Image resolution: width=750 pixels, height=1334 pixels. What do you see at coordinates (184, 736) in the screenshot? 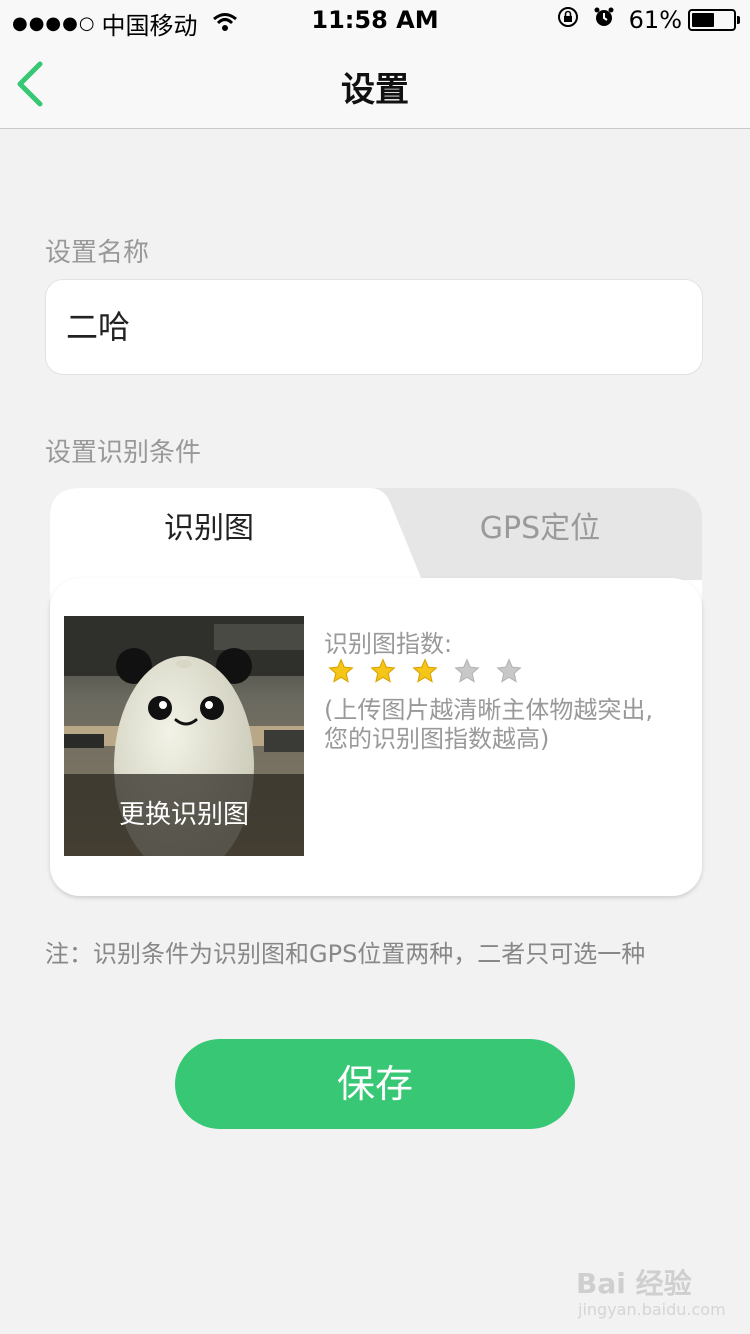
I see `recognition-image: 更换识别图` at bounding box center [184, 736].